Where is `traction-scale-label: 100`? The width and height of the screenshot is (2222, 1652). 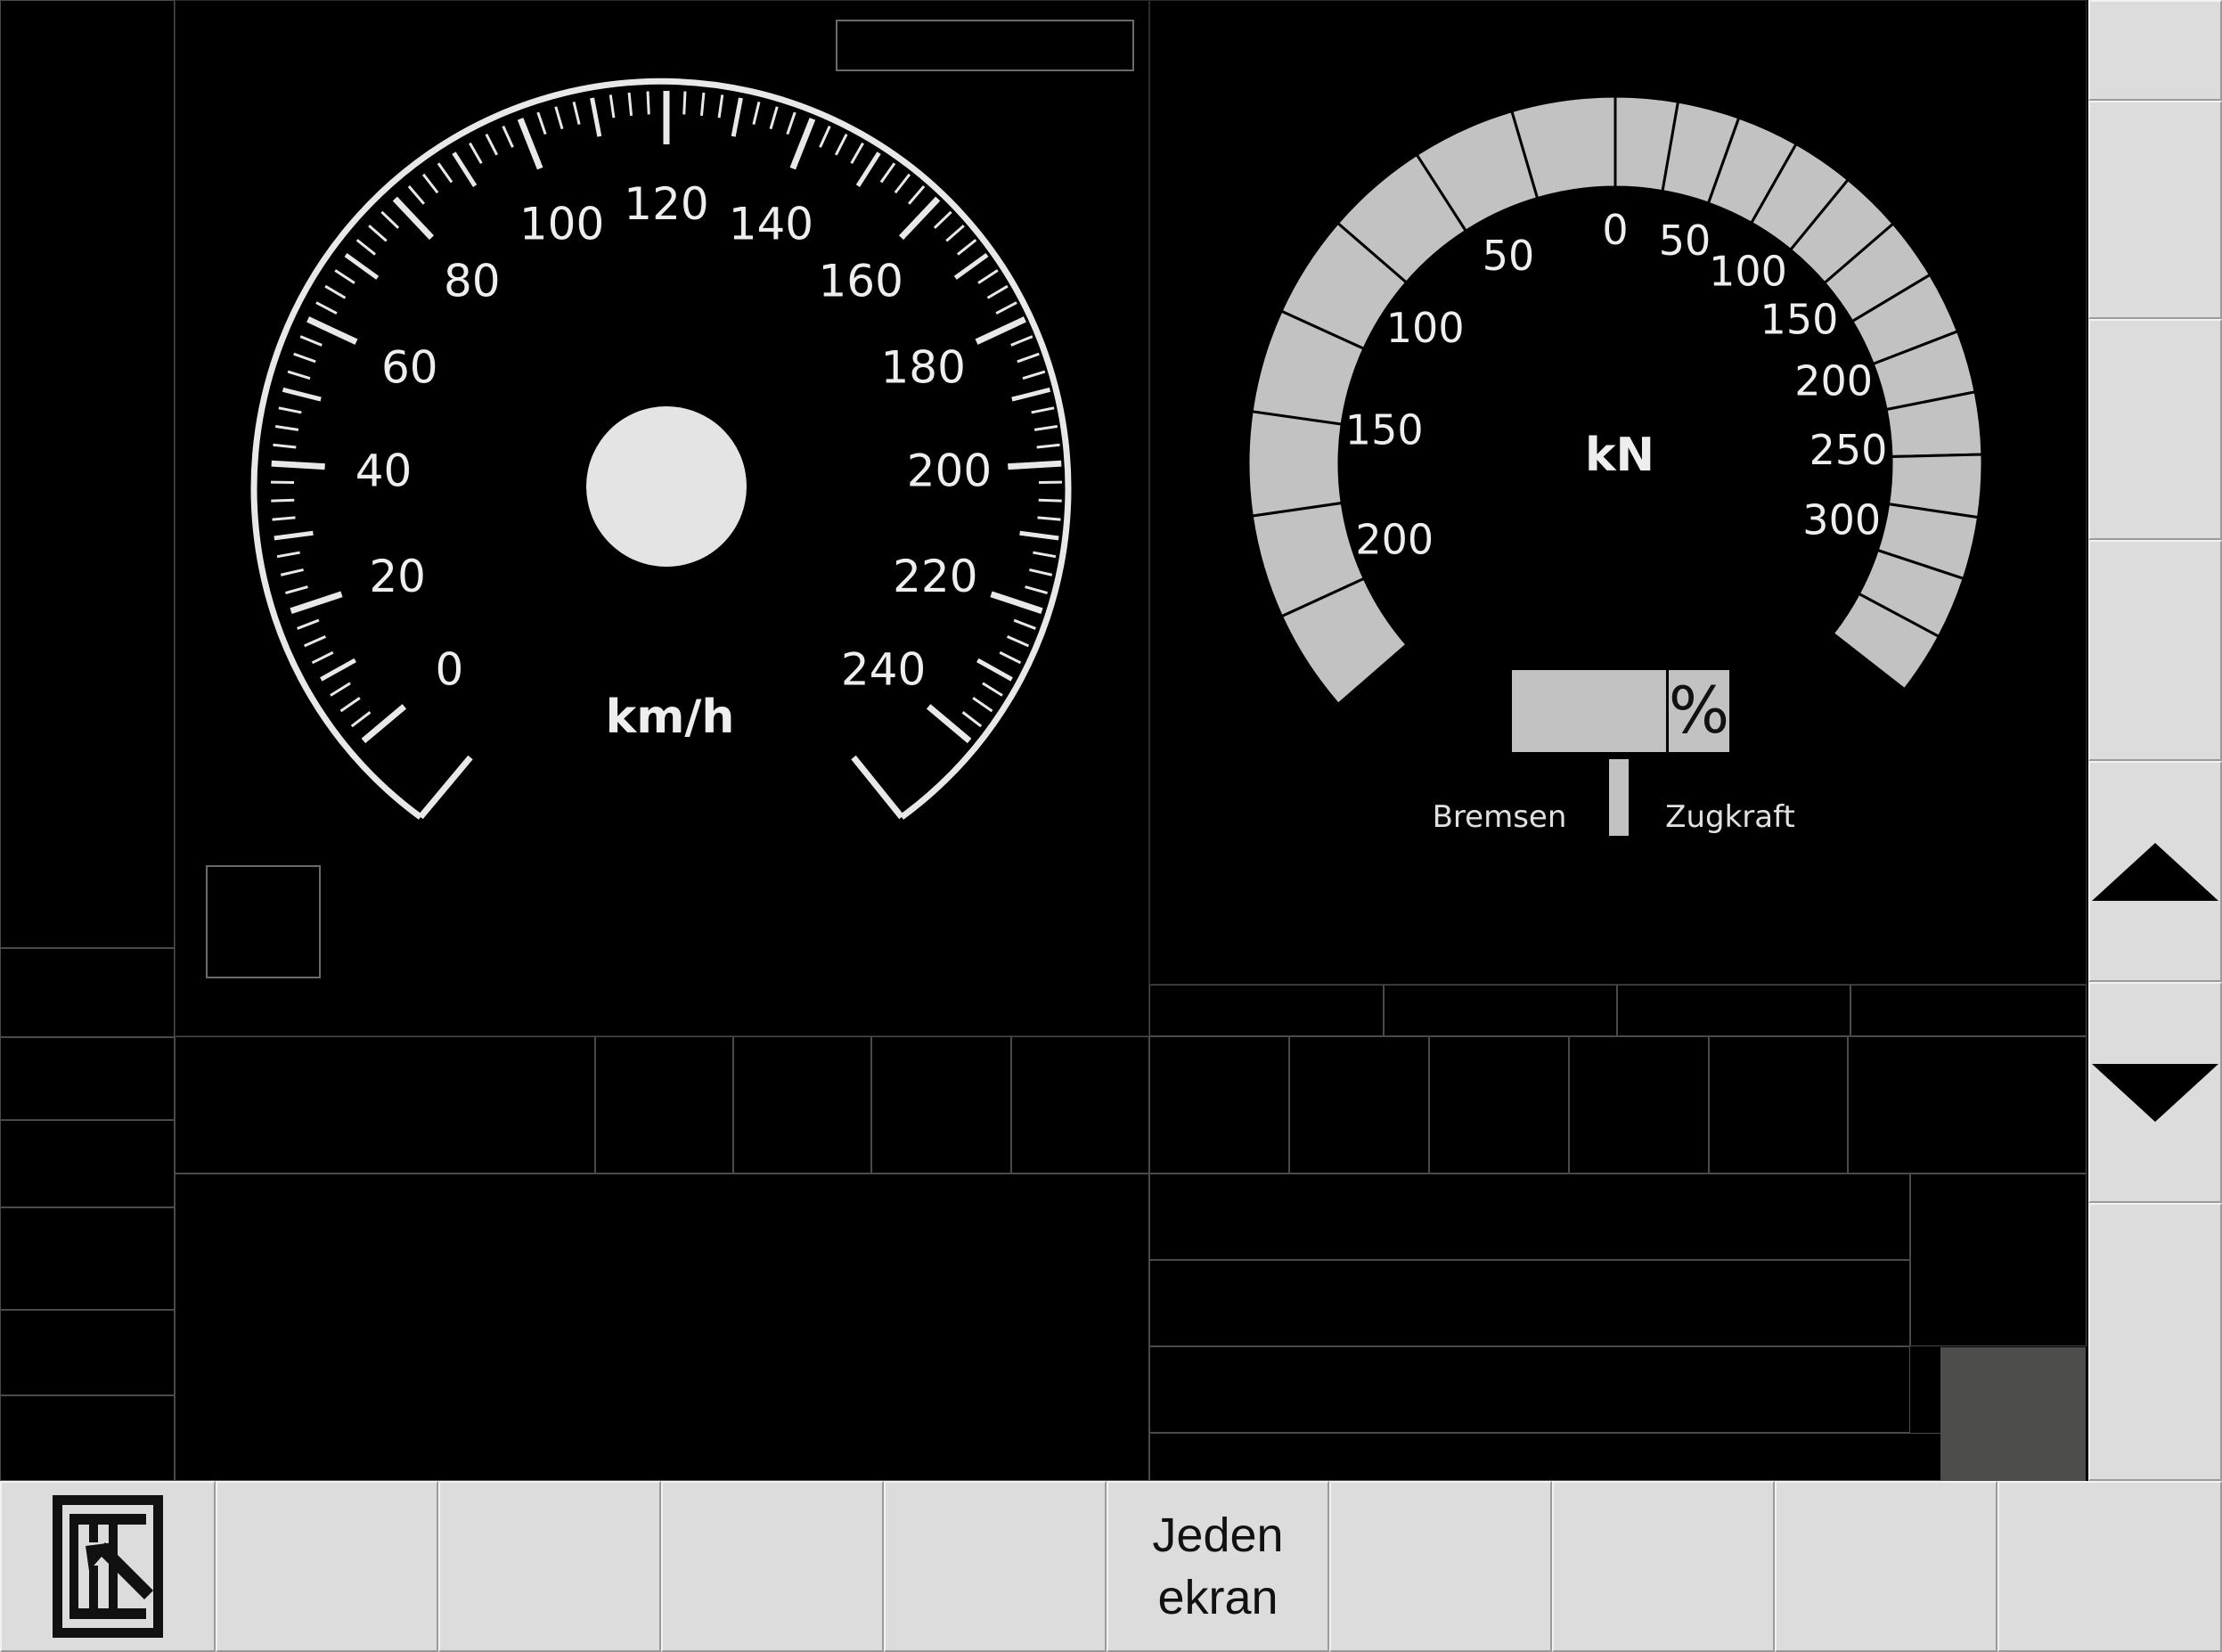 traction-scale-label: 100 is located at coordinates (1748, 272).